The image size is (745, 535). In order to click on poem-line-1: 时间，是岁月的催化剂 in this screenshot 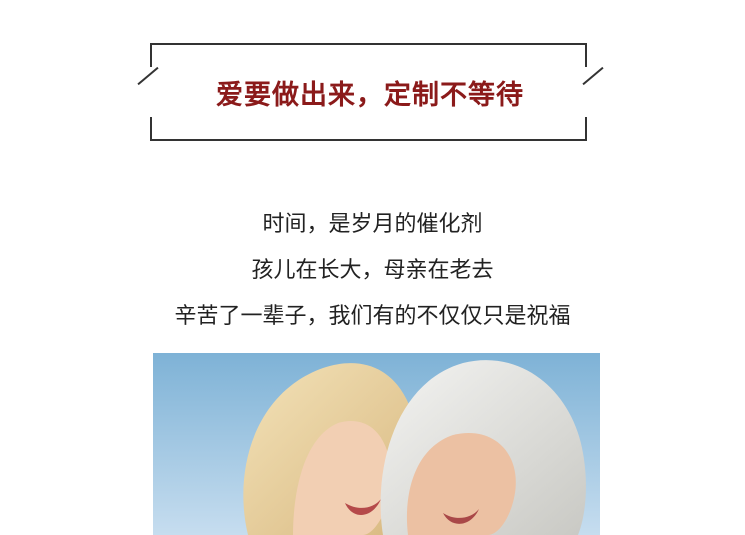, I will do `click(372, 224)`.